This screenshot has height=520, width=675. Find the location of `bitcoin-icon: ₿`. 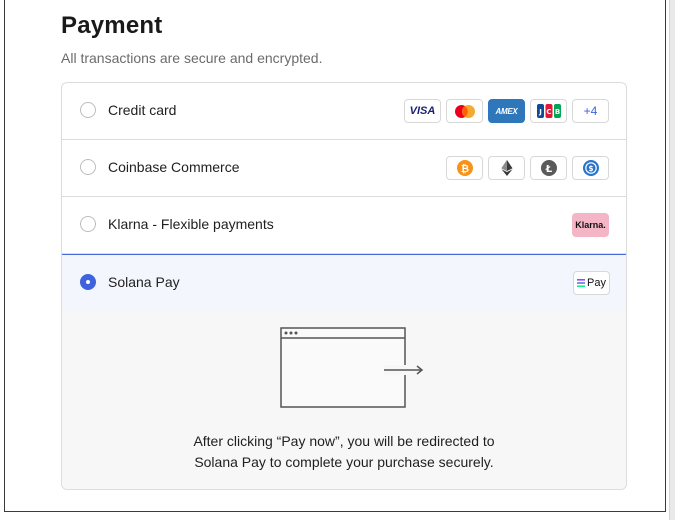

bitcoin-icon: ₿ is located at coordinates (464, 168).